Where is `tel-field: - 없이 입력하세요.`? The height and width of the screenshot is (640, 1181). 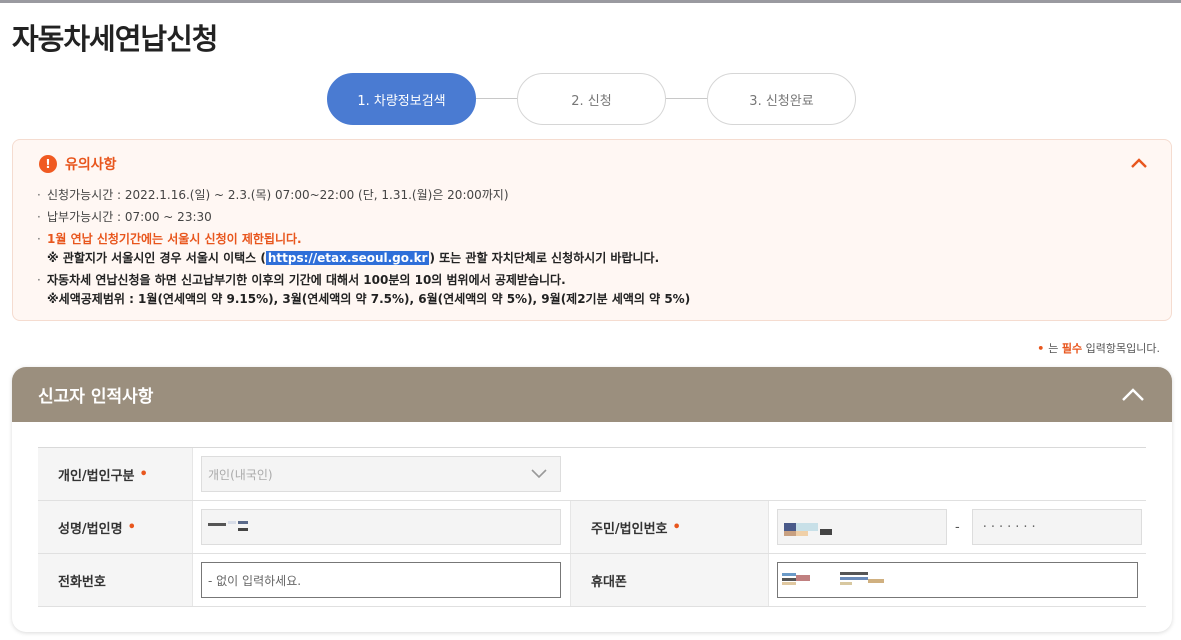 tel-field: - 없이 입력하세요. is located at coordinates (381, 580).